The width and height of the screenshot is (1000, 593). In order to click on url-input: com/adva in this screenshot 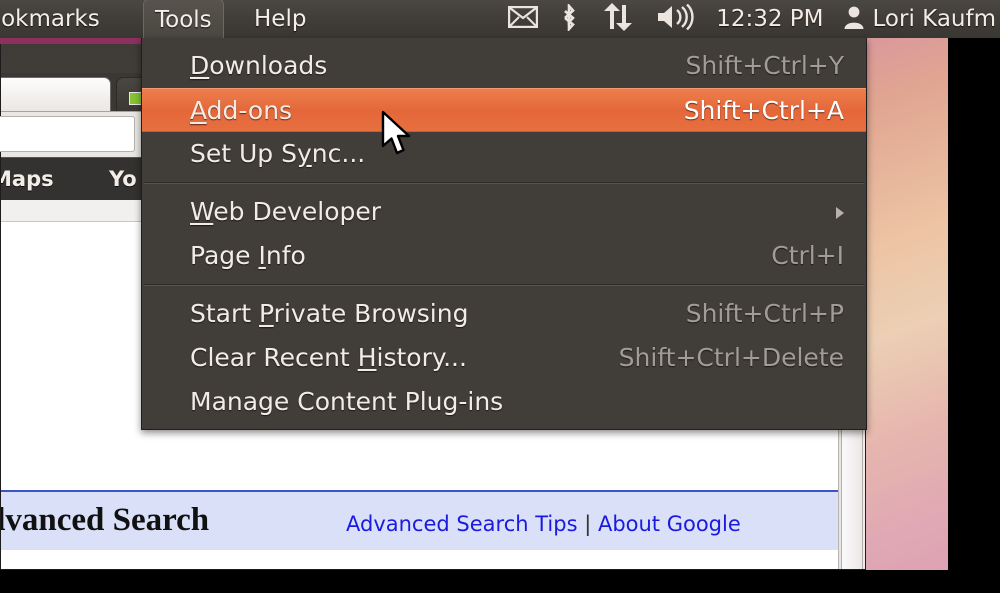, I will do `click(67, 134)`.